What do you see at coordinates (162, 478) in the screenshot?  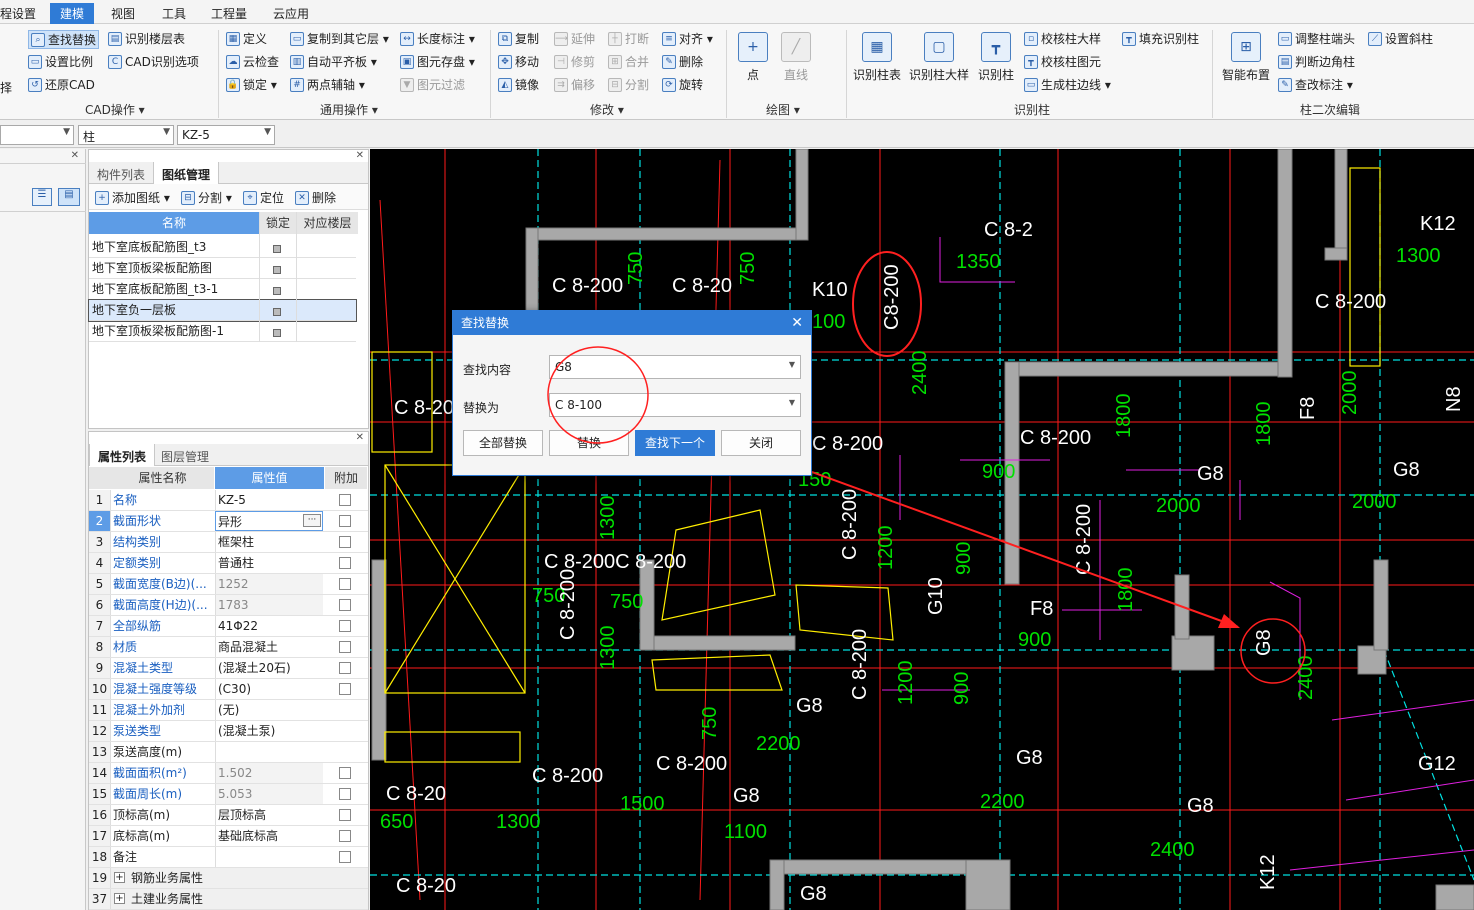 I see `column-header-prop-name: 属性名称` at bounding box center [162, 478].